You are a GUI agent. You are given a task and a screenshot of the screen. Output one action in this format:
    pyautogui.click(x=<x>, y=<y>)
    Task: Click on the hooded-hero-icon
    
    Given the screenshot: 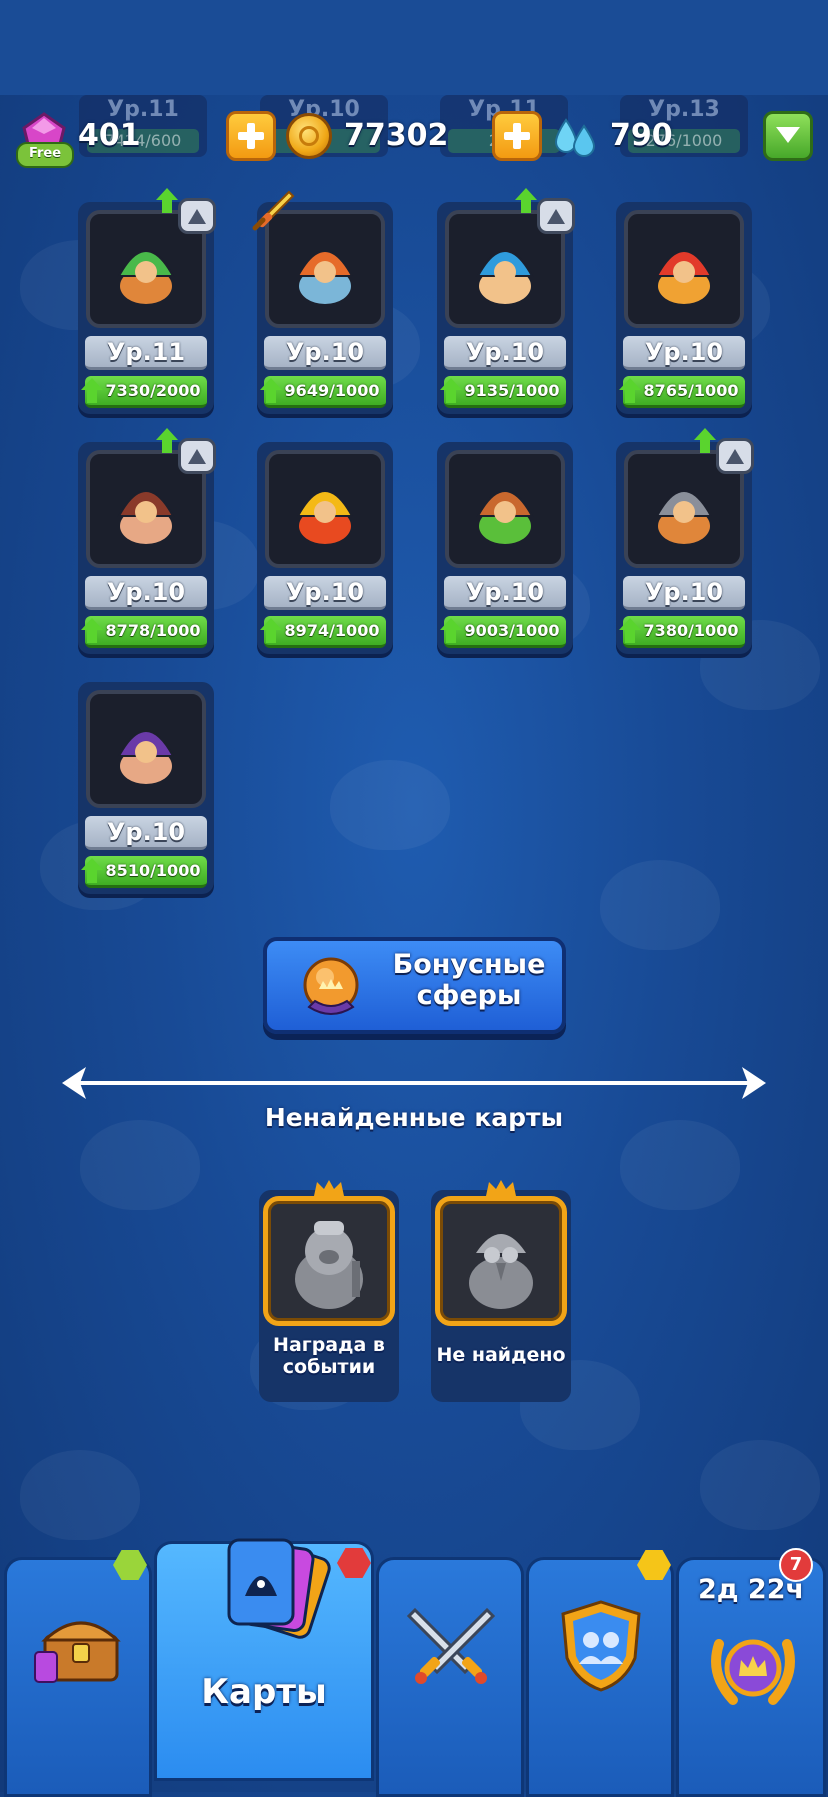 What is the action you would take?
    pyautogui.click(x=146, y=277)
    